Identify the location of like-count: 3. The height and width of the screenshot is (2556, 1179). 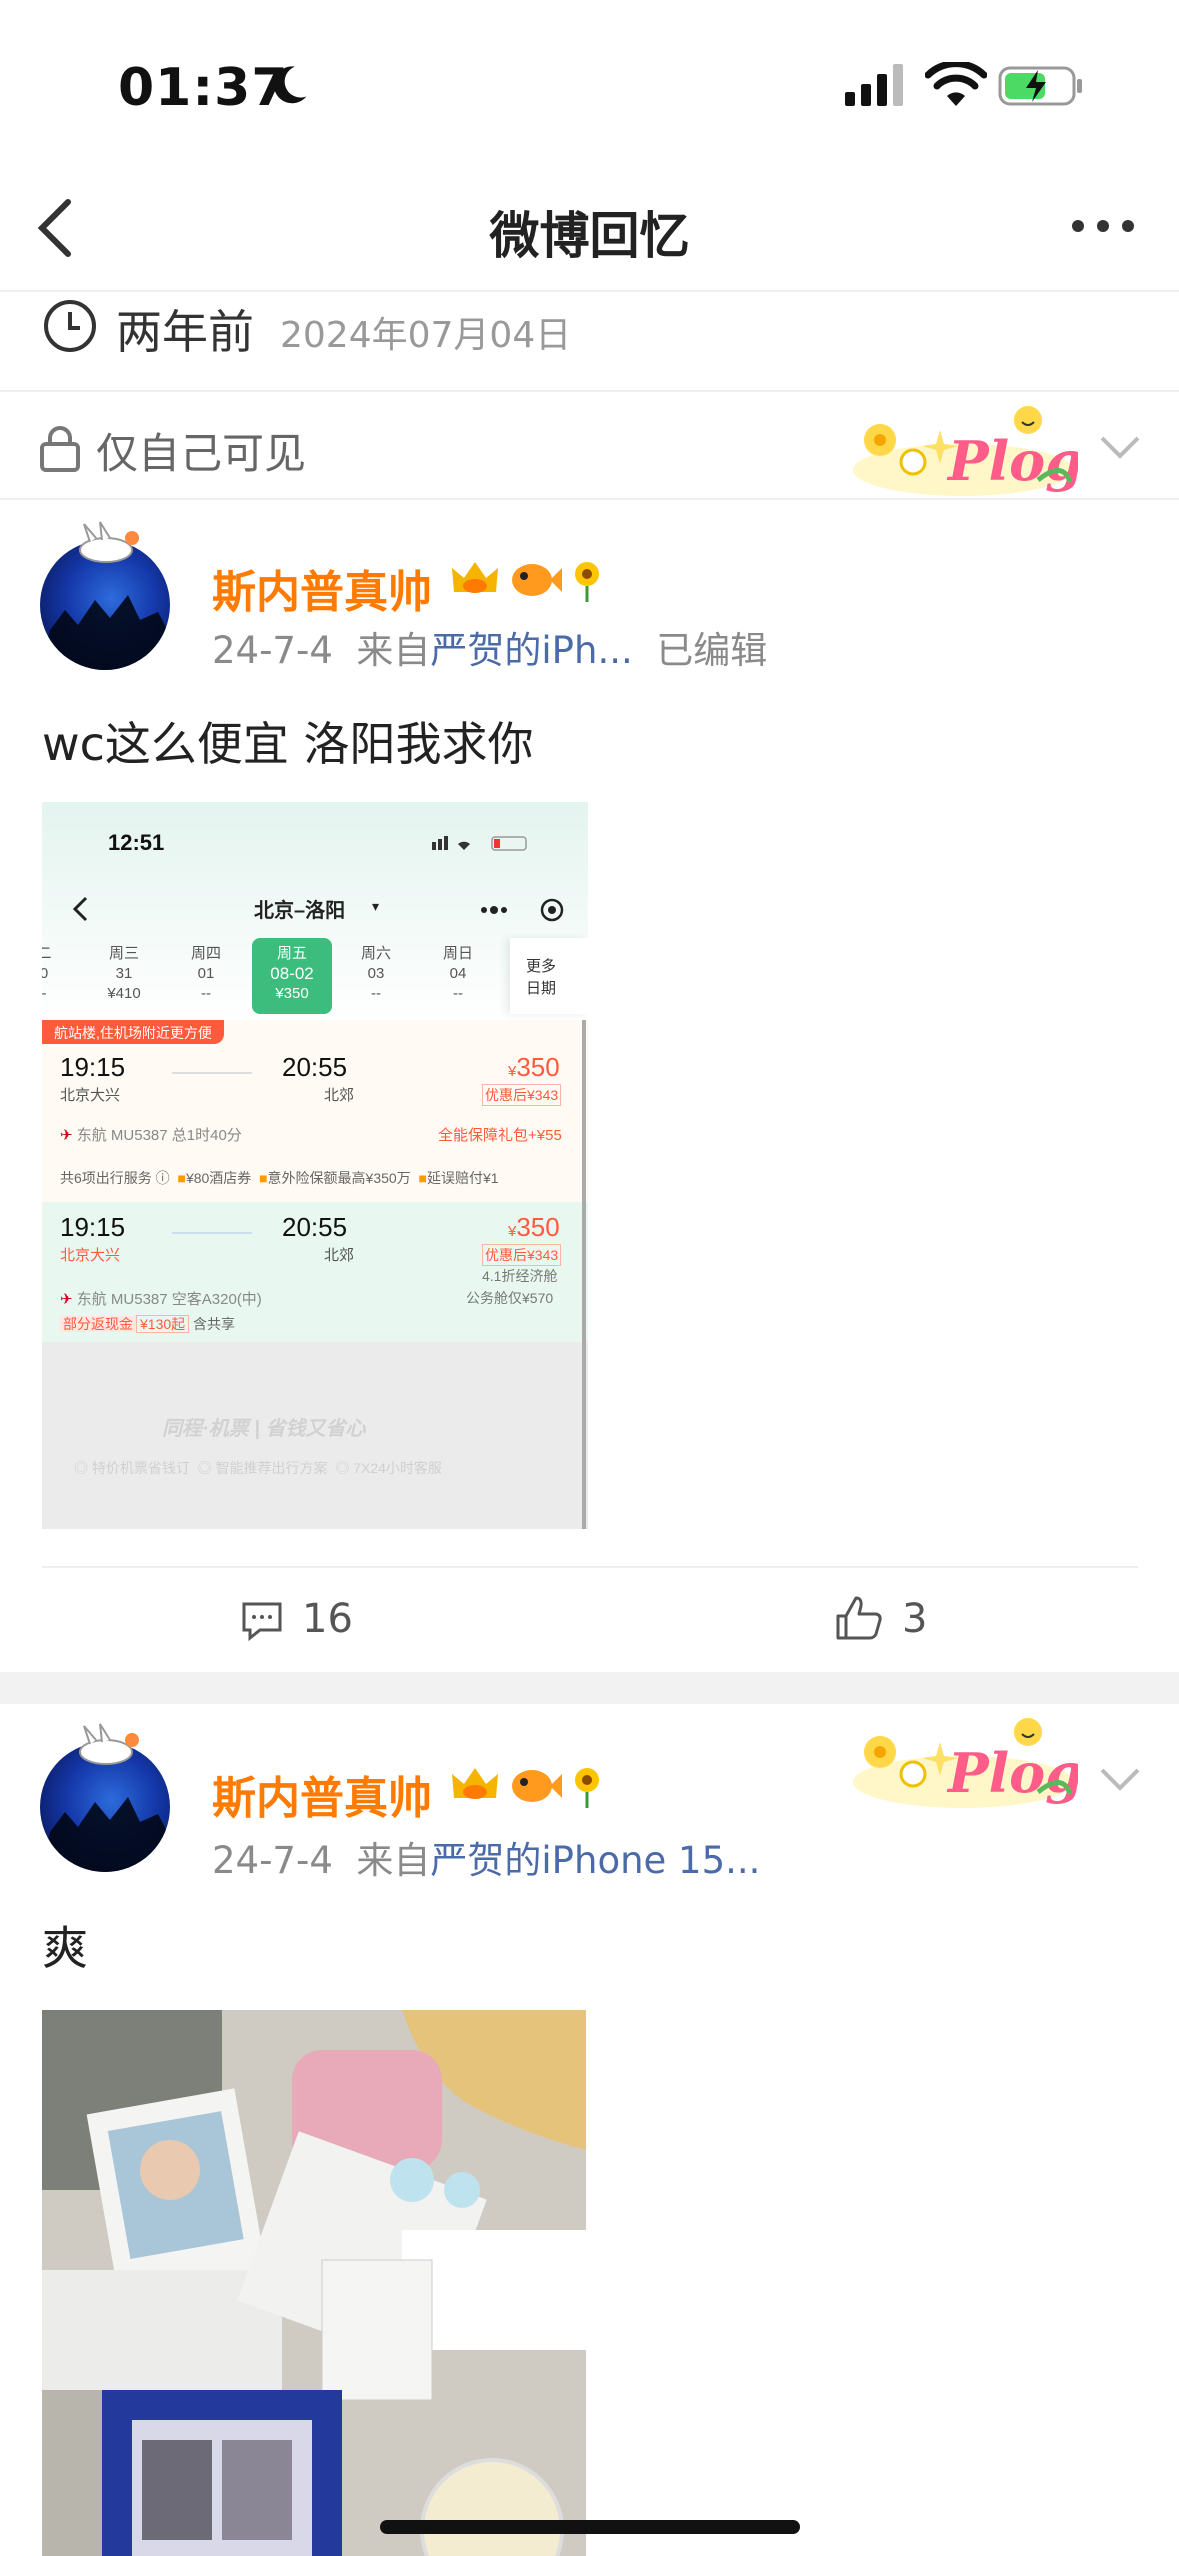
(914, 1619).